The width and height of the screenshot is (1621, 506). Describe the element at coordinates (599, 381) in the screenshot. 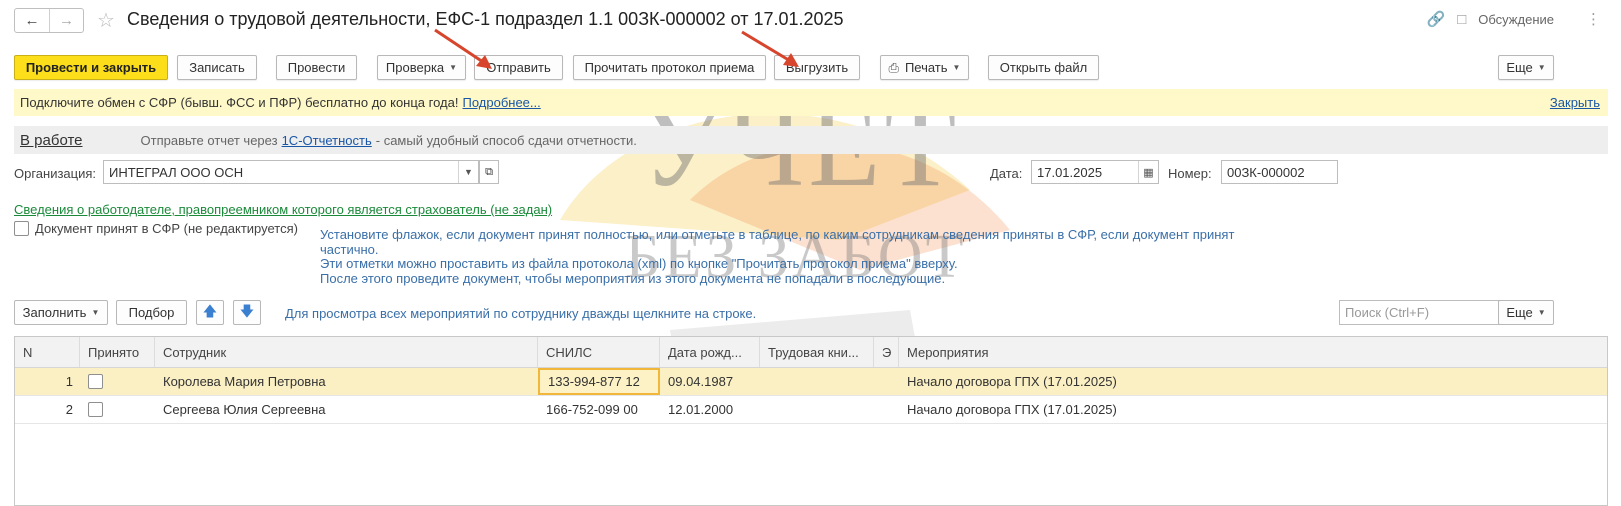

I see `row-snils: 133-994-877 12` at that location.